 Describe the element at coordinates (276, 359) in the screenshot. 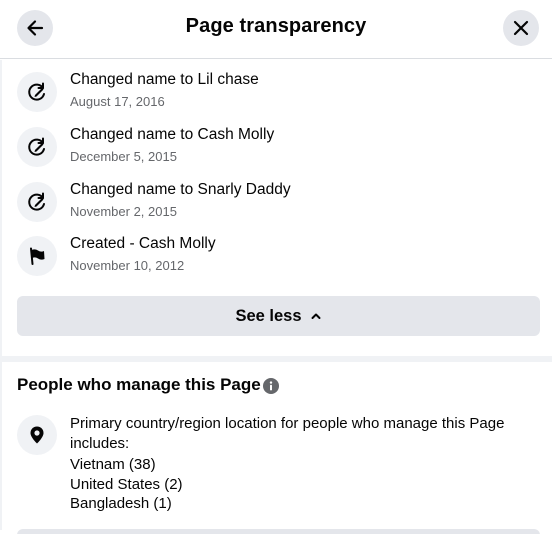

I see `section-divider` at that location.